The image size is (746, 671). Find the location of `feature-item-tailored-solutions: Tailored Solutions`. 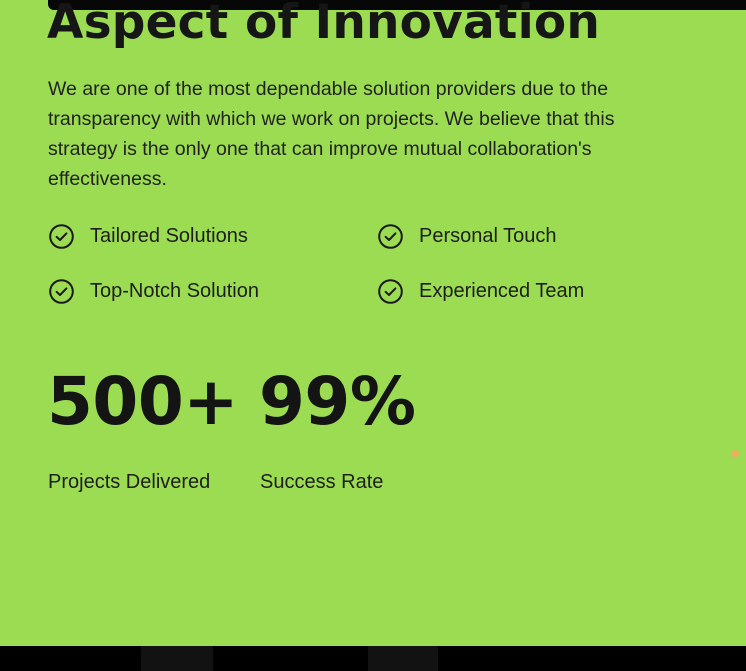

feature-item-tailored-solutions: Tailored Solutions is located at coordinates (212, 236).